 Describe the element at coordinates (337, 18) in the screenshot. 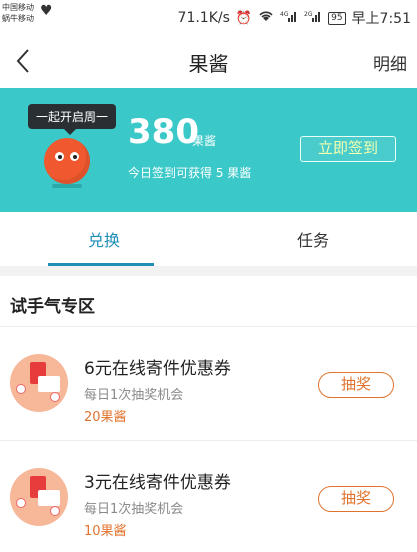

I see `battery-icon: 95` at that location.